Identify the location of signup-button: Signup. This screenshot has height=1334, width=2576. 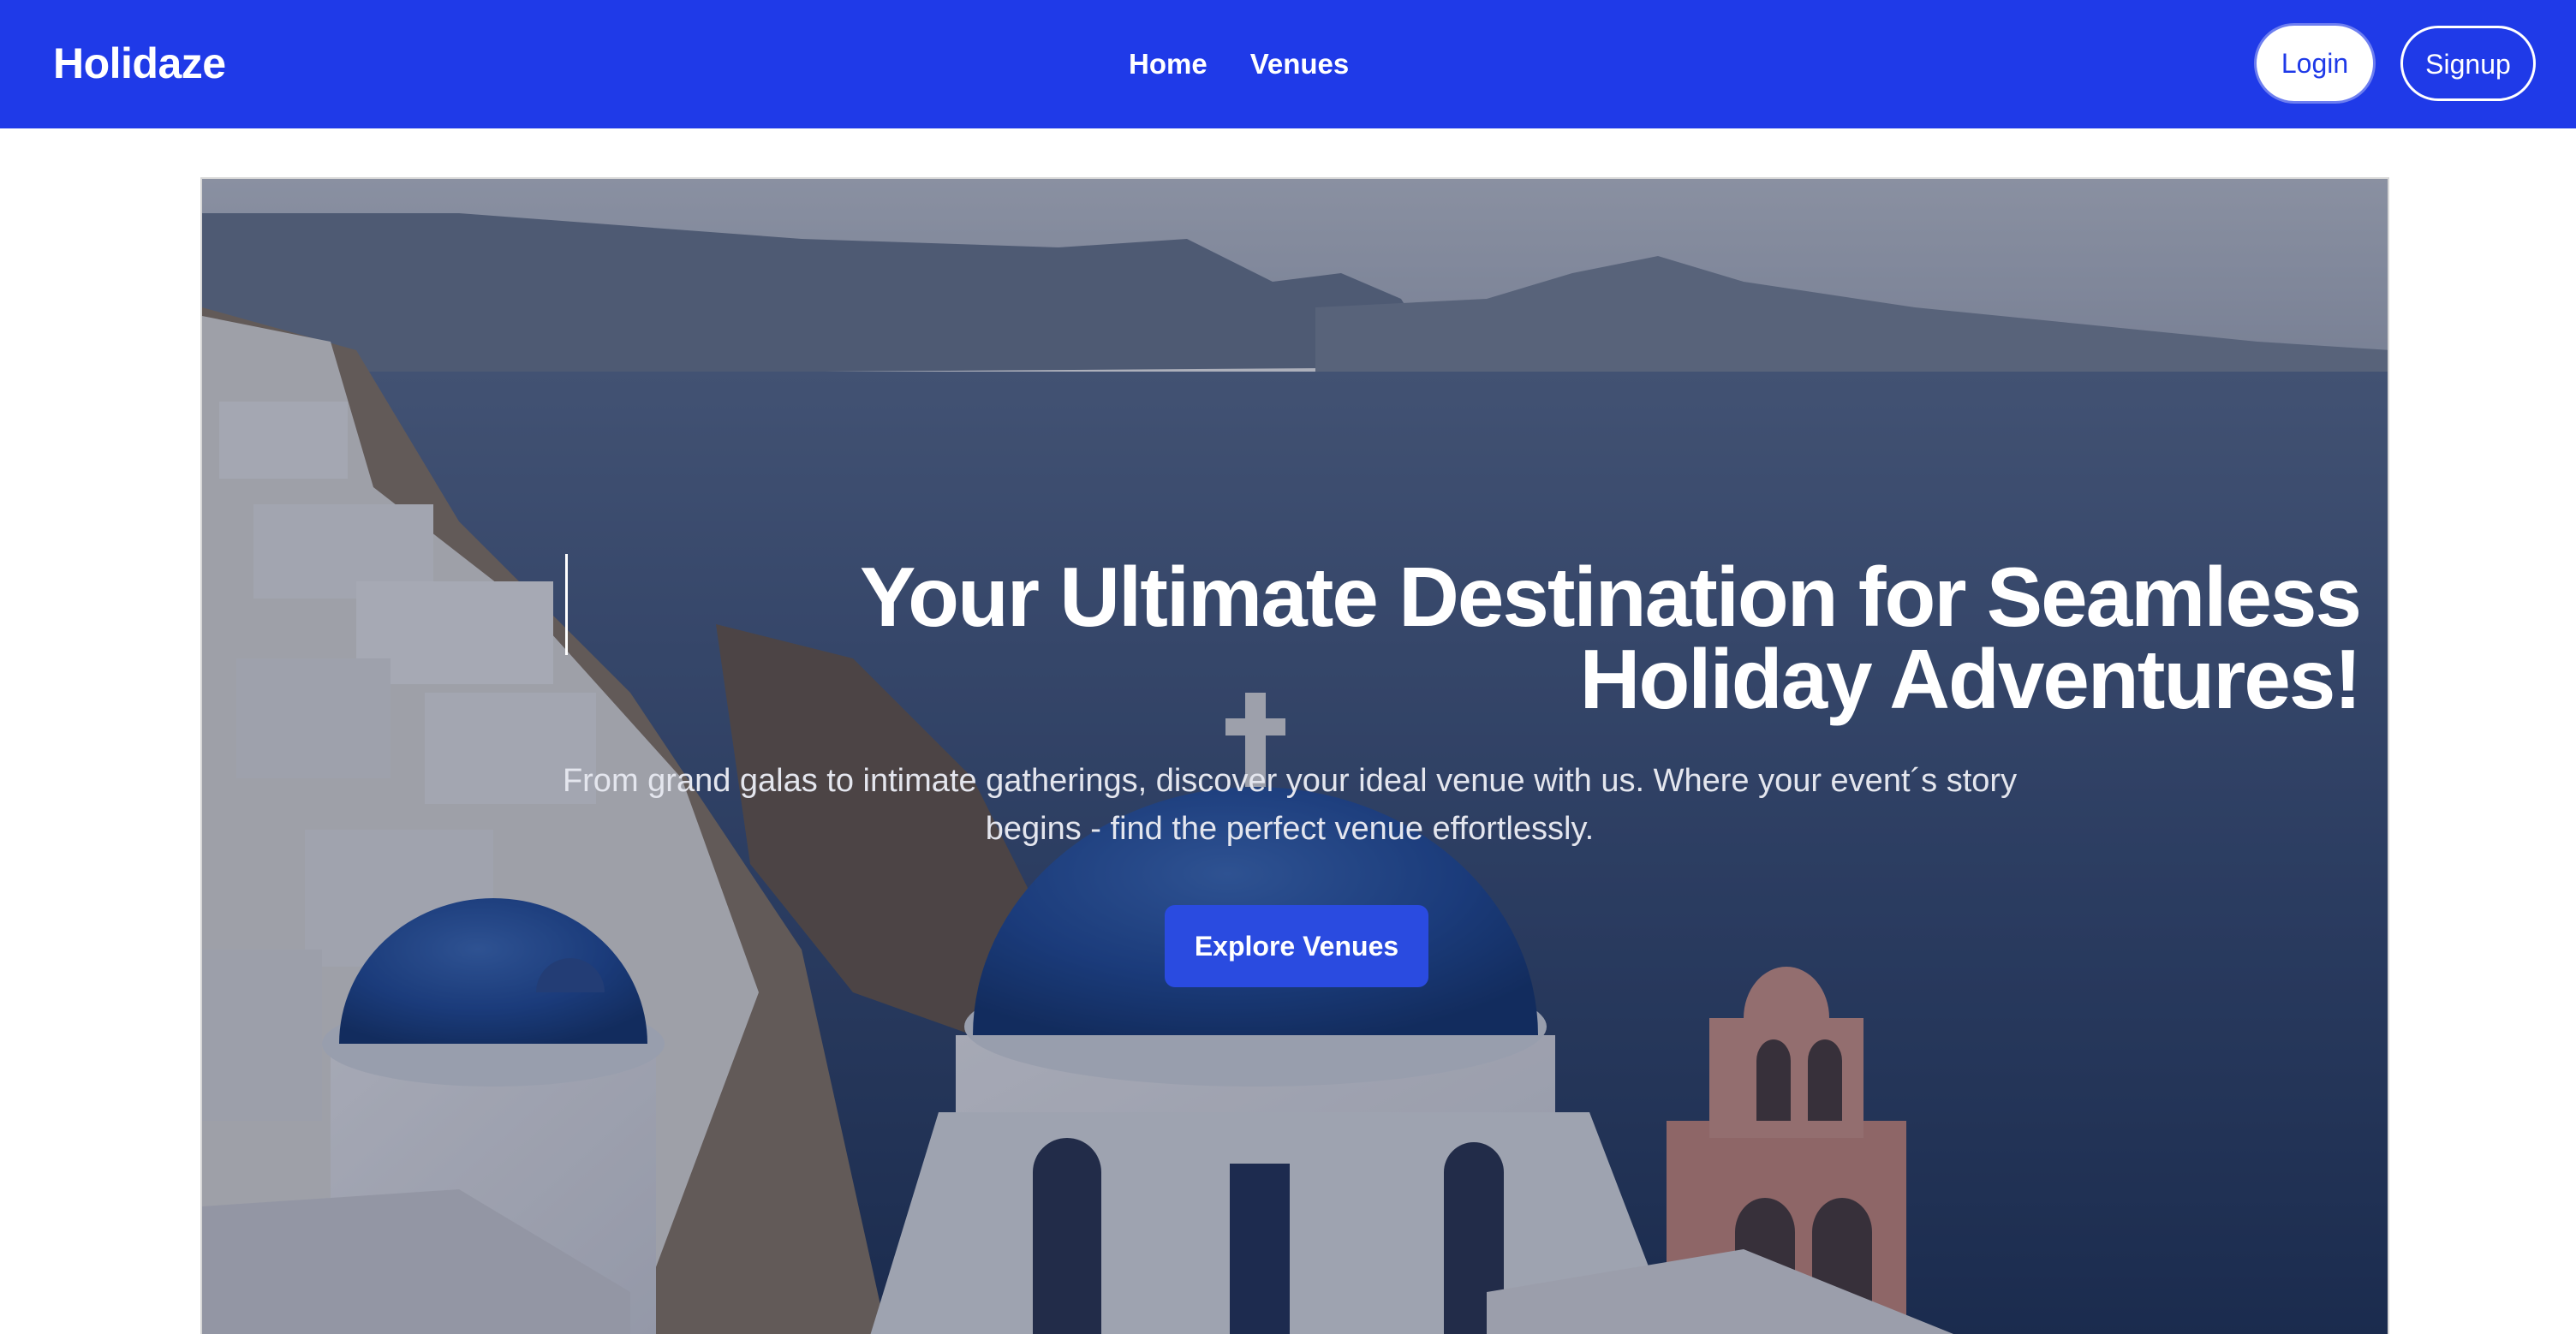
(2468, 64).